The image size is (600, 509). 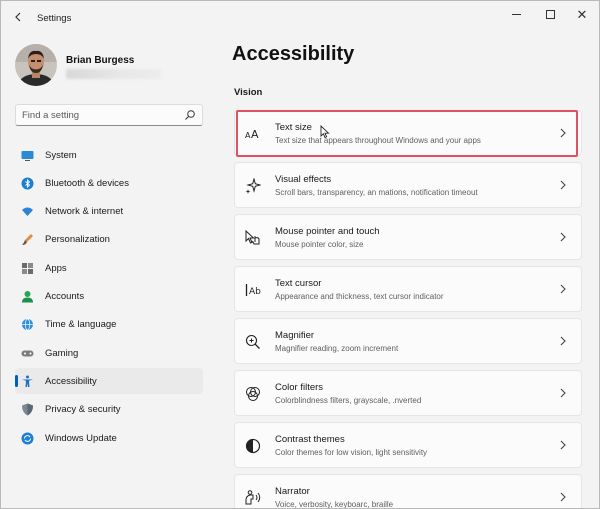 I want to click on card-description: Mouse pointer color, size, so click(x=319, y=244).